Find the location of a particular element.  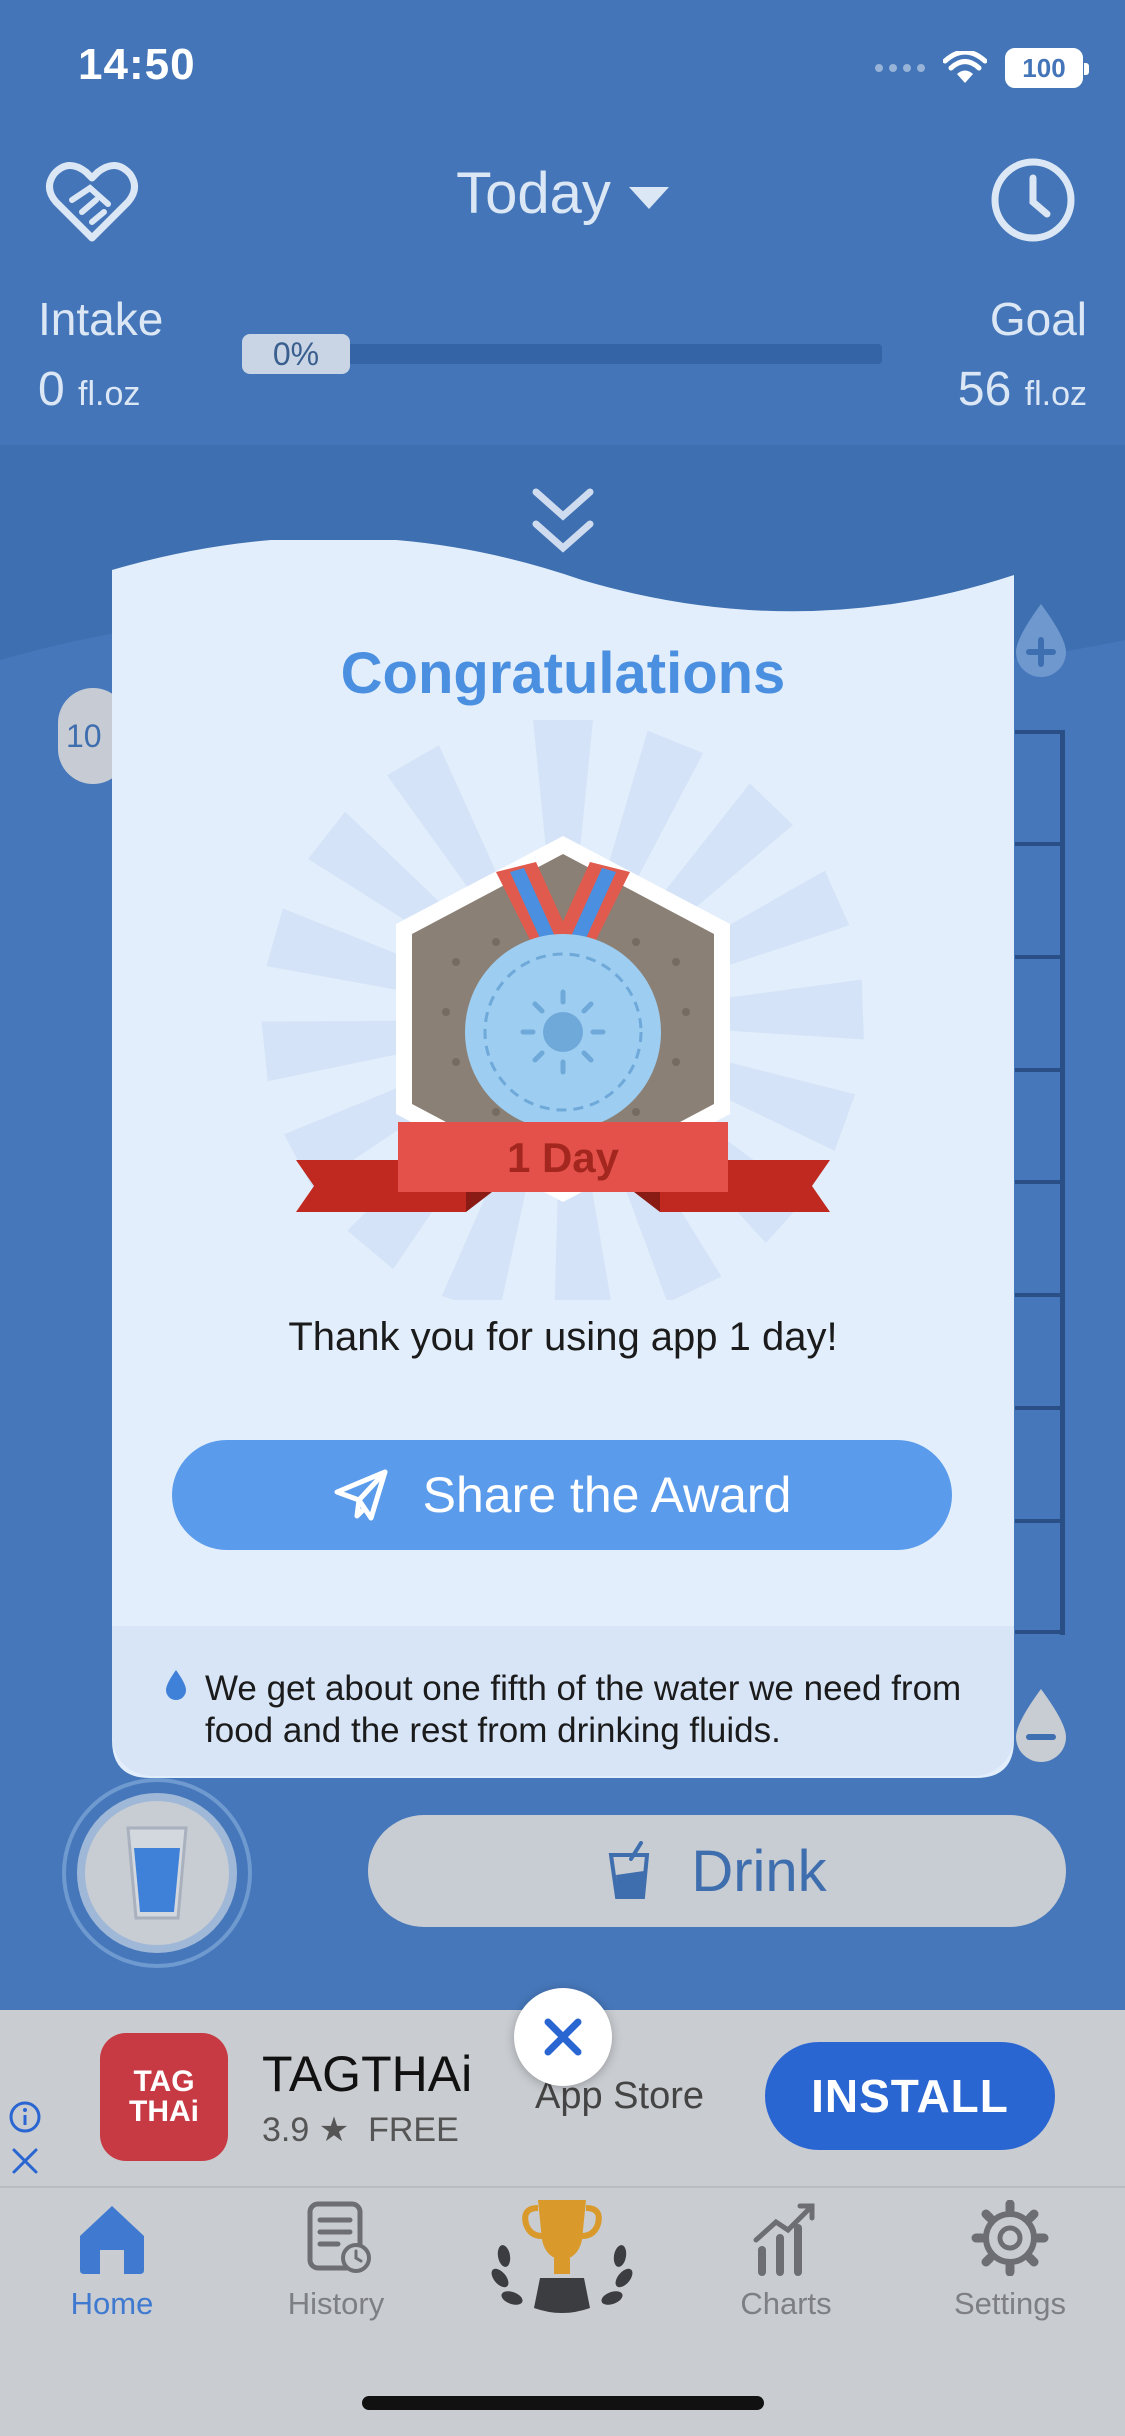

goal-amount: 56 is located at coordinates (984, 389).